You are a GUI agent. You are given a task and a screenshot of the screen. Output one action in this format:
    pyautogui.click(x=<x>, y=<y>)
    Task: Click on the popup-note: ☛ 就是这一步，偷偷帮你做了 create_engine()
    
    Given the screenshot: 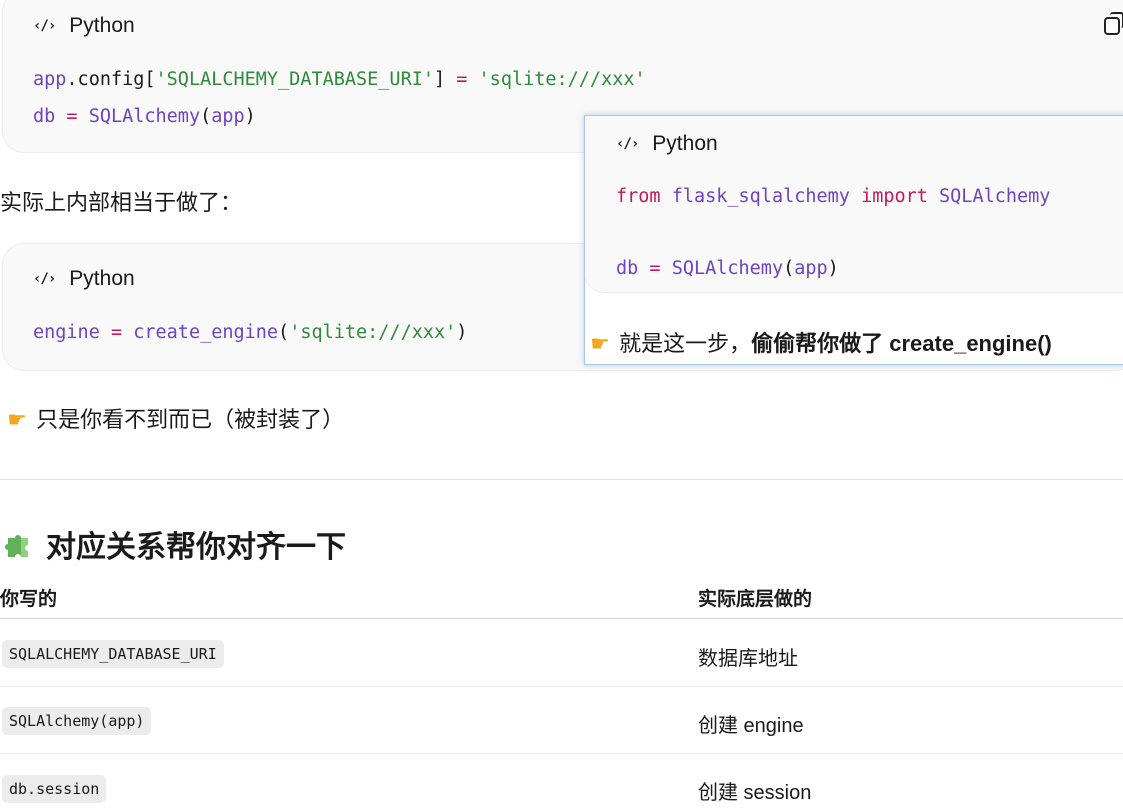 What is the action you would take?
    pyautogui.click(x=819, y=342)
    